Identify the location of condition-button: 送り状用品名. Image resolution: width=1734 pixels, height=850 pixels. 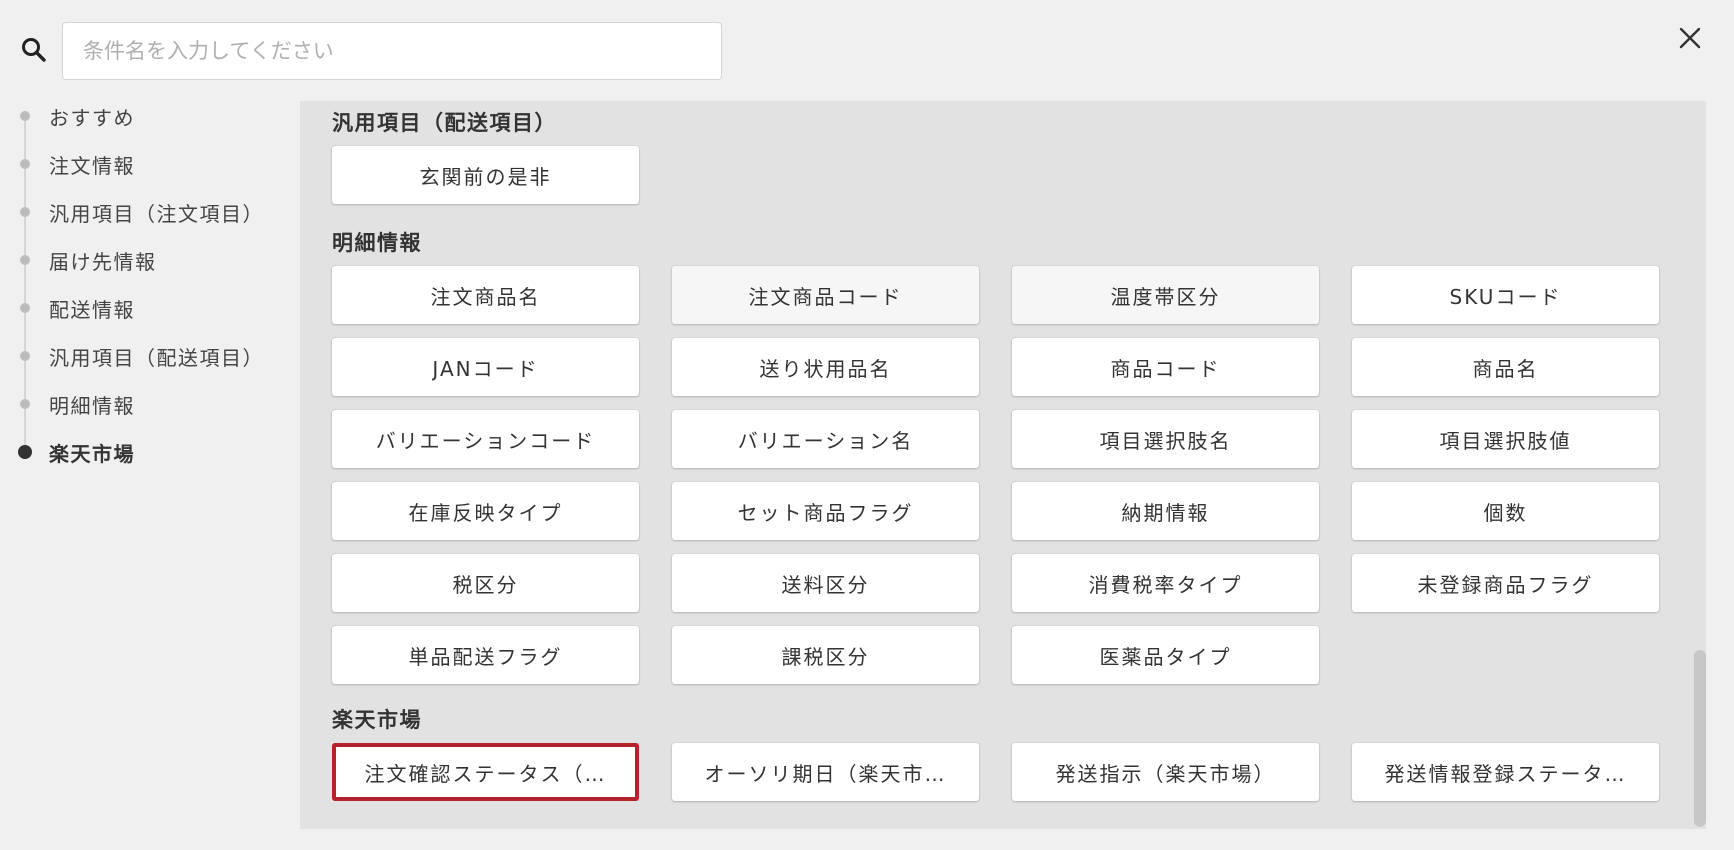
(825, 367).